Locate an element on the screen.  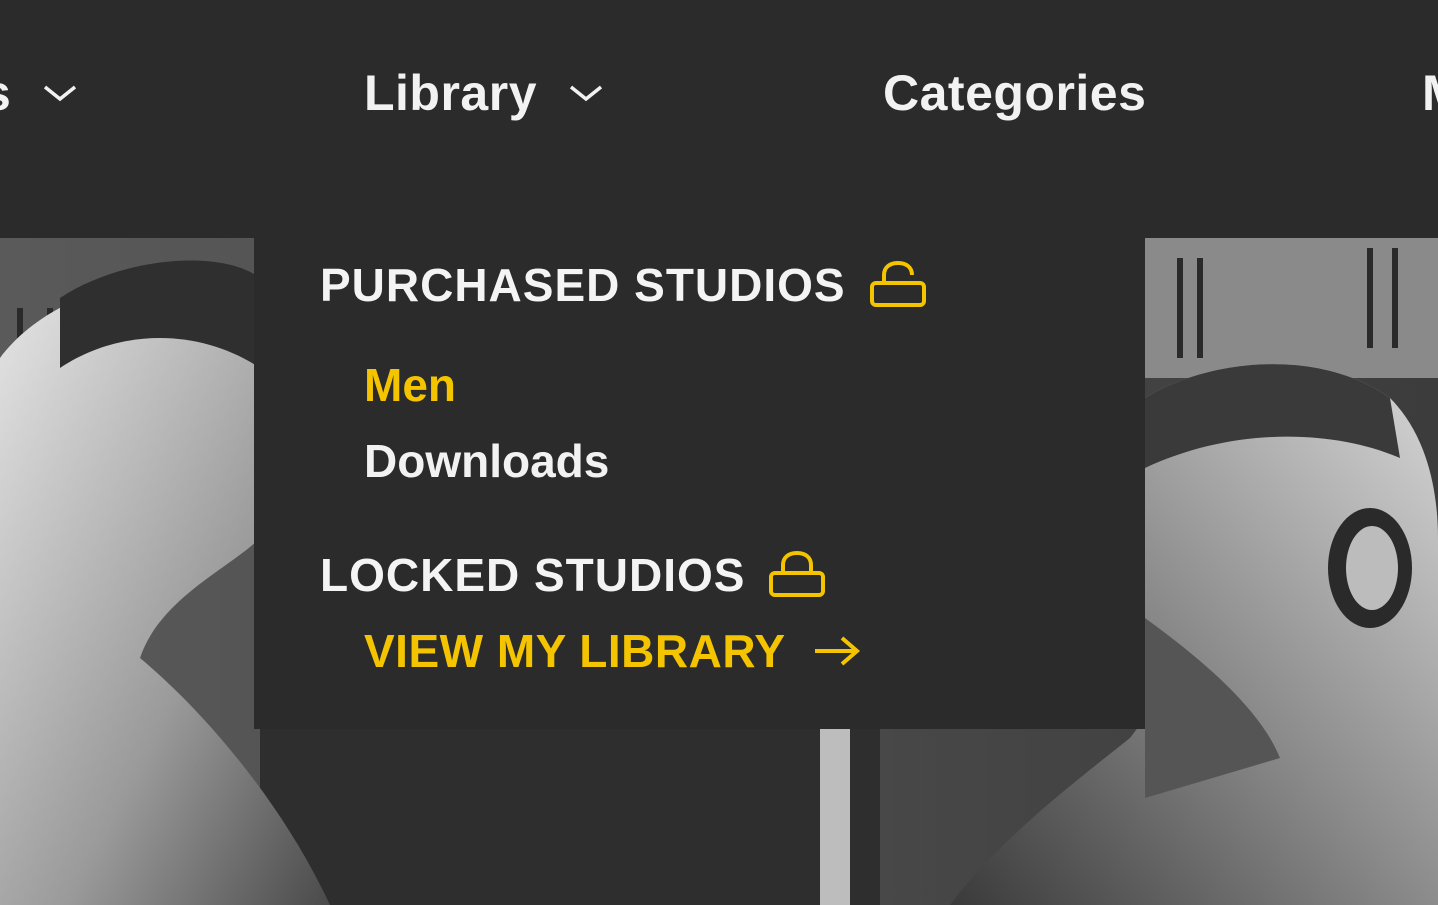
nav-item-label: os is located at coordinates (5, 93).